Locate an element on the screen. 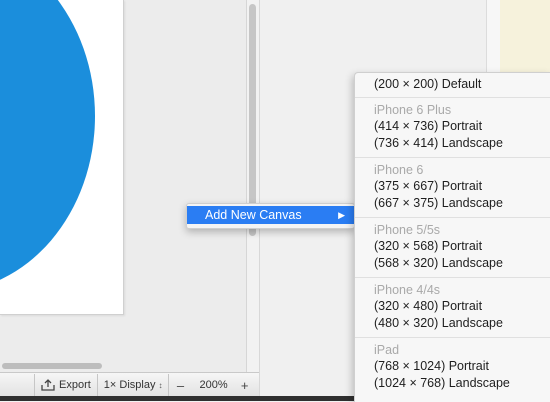 This screenshot has height=402, width=550. menu-item-iphone6-landscape: (667 × 375) Landscape is located at coordinates (452, 203).